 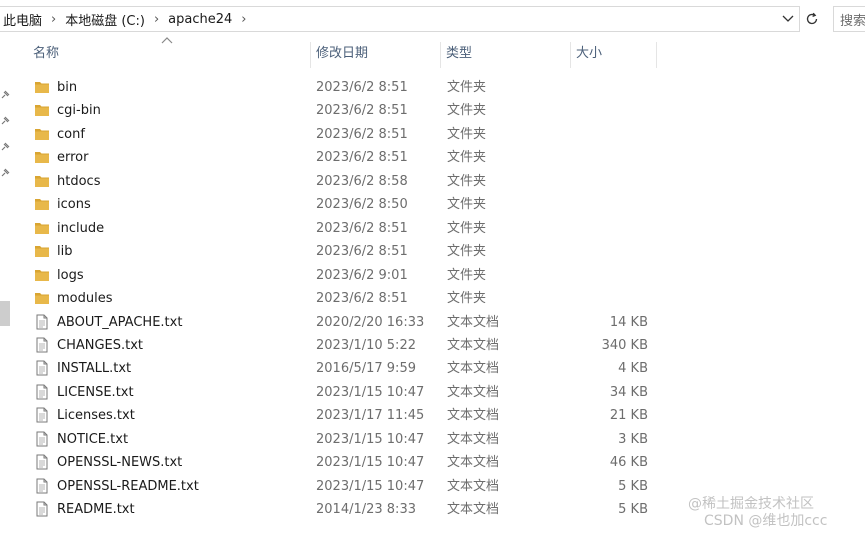 I want to click on file-name: modules, so click(x=85, y=299).